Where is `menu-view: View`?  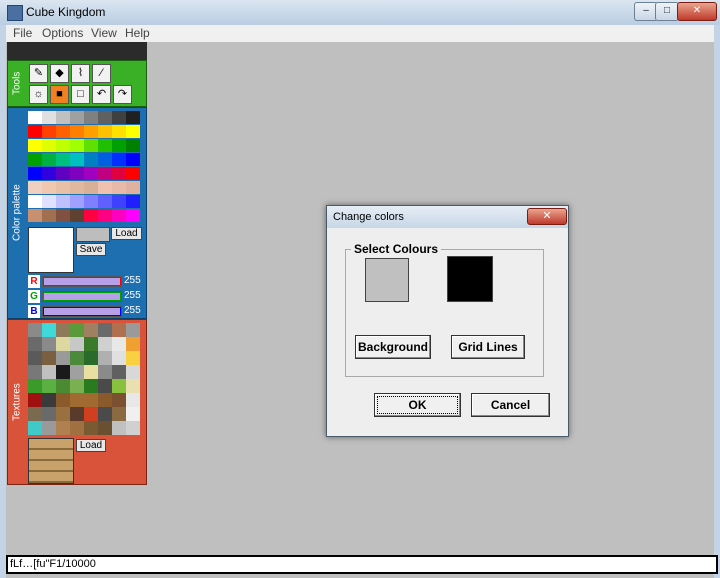
menu-view: View is located at coordinates (104, 33).